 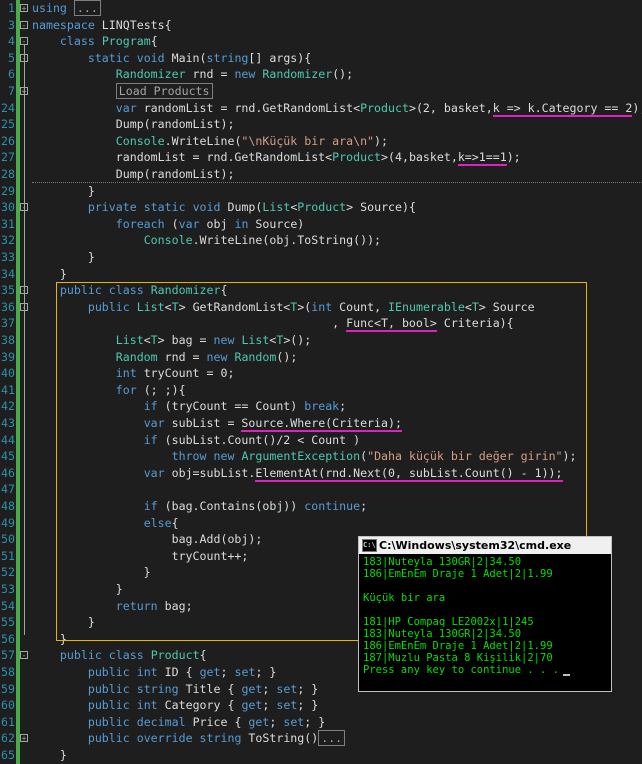 What do you see at coordinates (178, 722) in the screenshot?
I see `code-line: public decimal Price { get; set; }` at bounding box center [178, 722].